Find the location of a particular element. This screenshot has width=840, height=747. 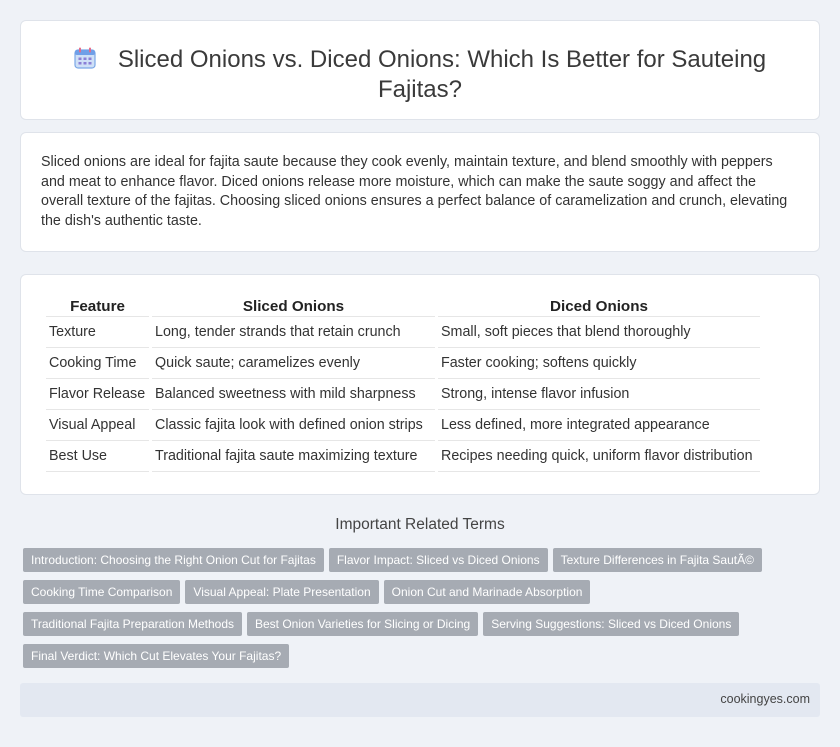

title-line-2: Fajitas? is located at coordinates (420, 89).